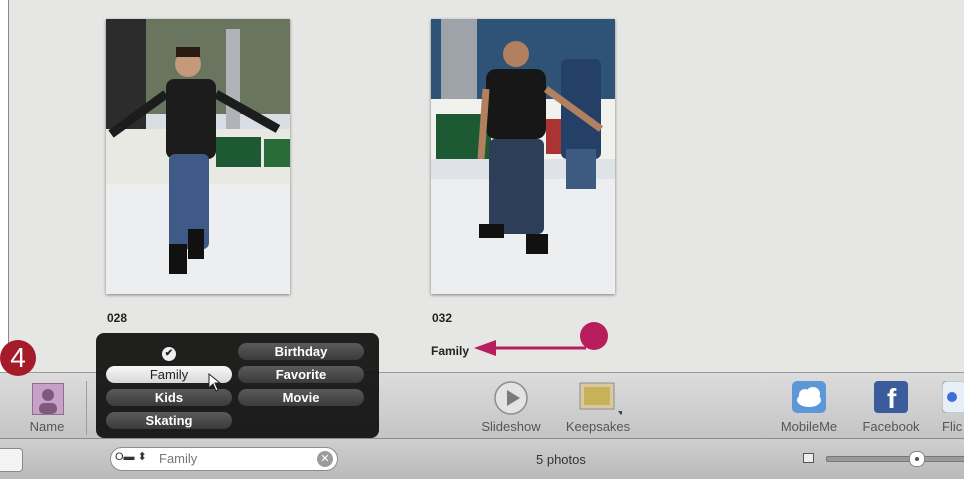 This screenshot has width=964, height=479. Describe the element at coordinates (594, 336) in the screenshot. I see `keyword-callout-dot` at that location.